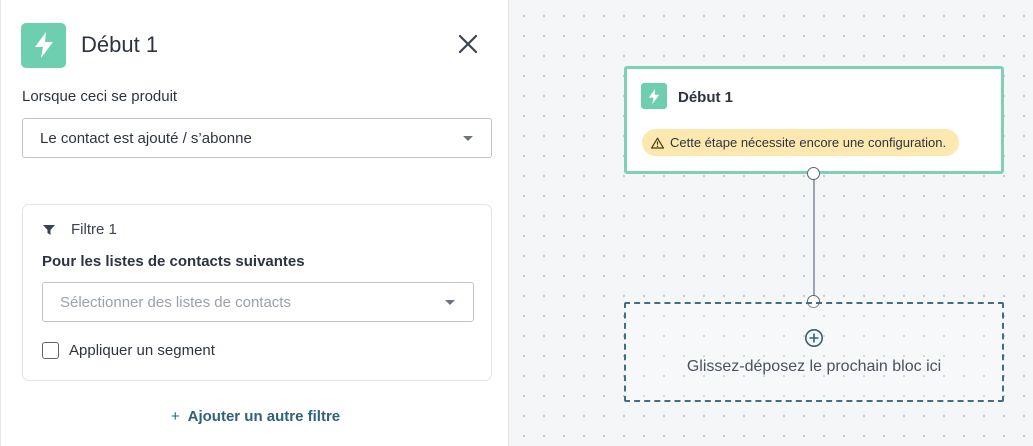  I want to click on contact-lists-label: Pour les listes de contacts suivantes, so click(173, 261).